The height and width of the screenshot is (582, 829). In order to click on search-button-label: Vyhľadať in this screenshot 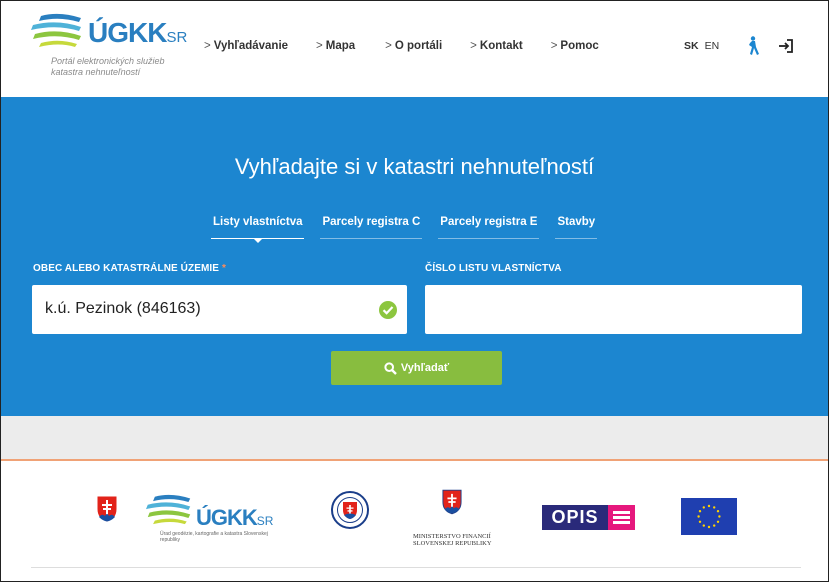, I will do `click(425, 368)`.